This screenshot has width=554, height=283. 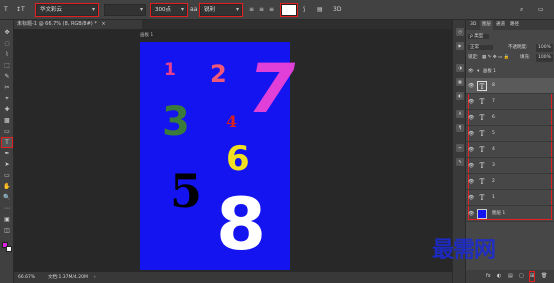 I want to click on tool-1-icon: ◌, so click(x=7, y=43).